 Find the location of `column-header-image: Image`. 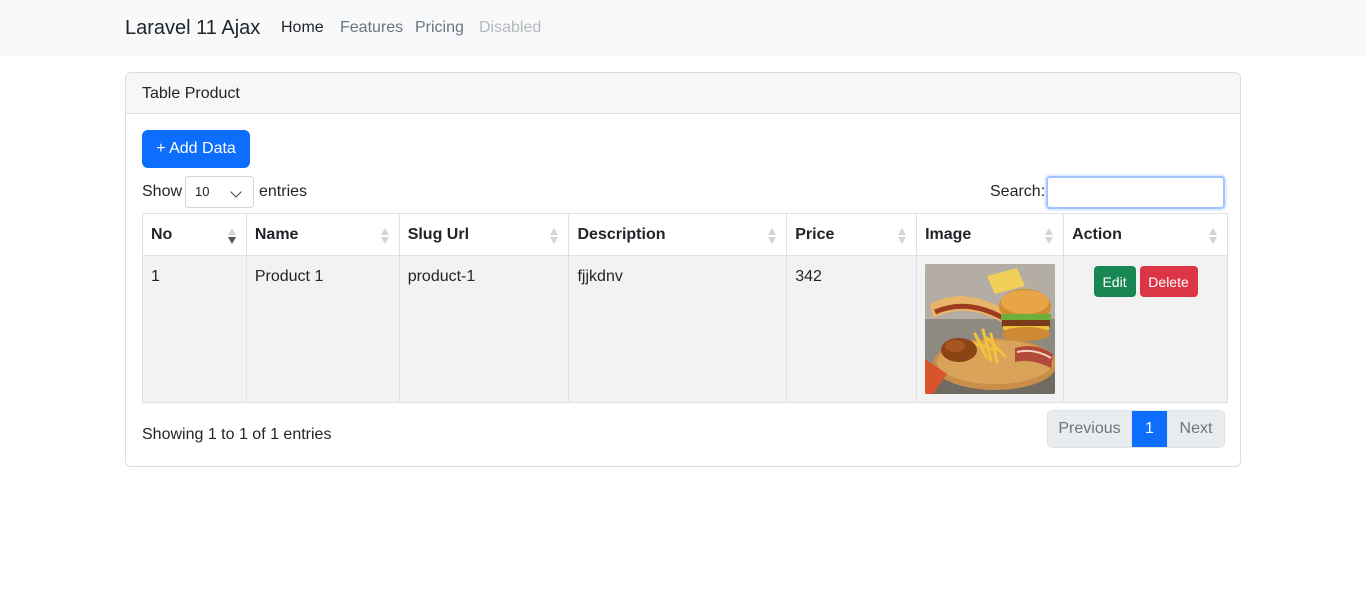

column-header-image: Image is located at coordinates (990, 234).